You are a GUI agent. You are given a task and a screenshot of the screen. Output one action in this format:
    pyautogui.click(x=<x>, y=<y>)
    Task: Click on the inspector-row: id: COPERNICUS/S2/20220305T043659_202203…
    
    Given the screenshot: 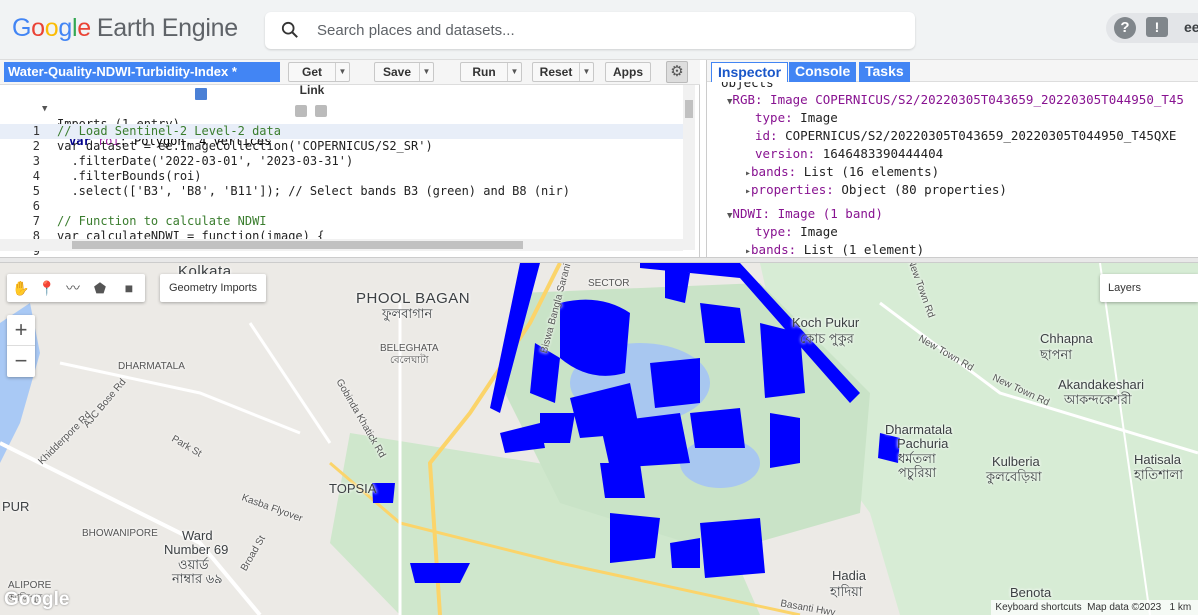 What is the action you would take?
    pyautogui.click(x=966, y=135)
    